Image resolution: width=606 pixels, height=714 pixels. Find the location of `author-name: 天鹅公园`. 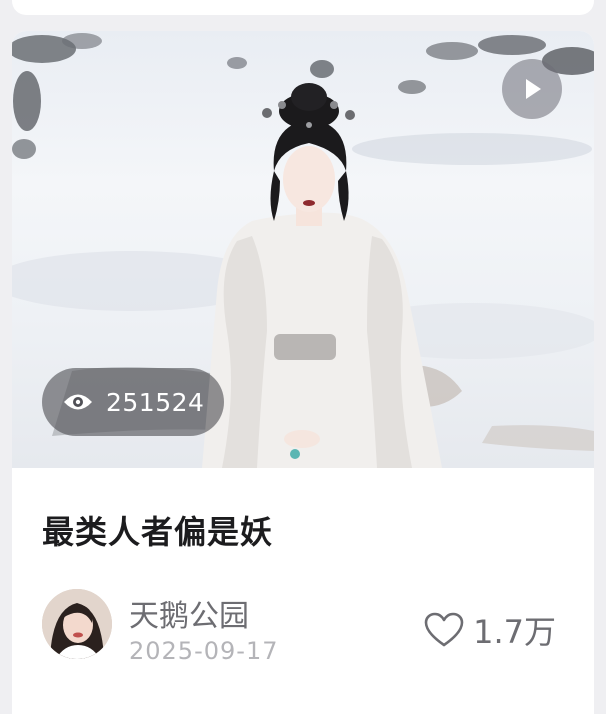

author-name: 天鹅公园 is located at coordinates (189, 613).